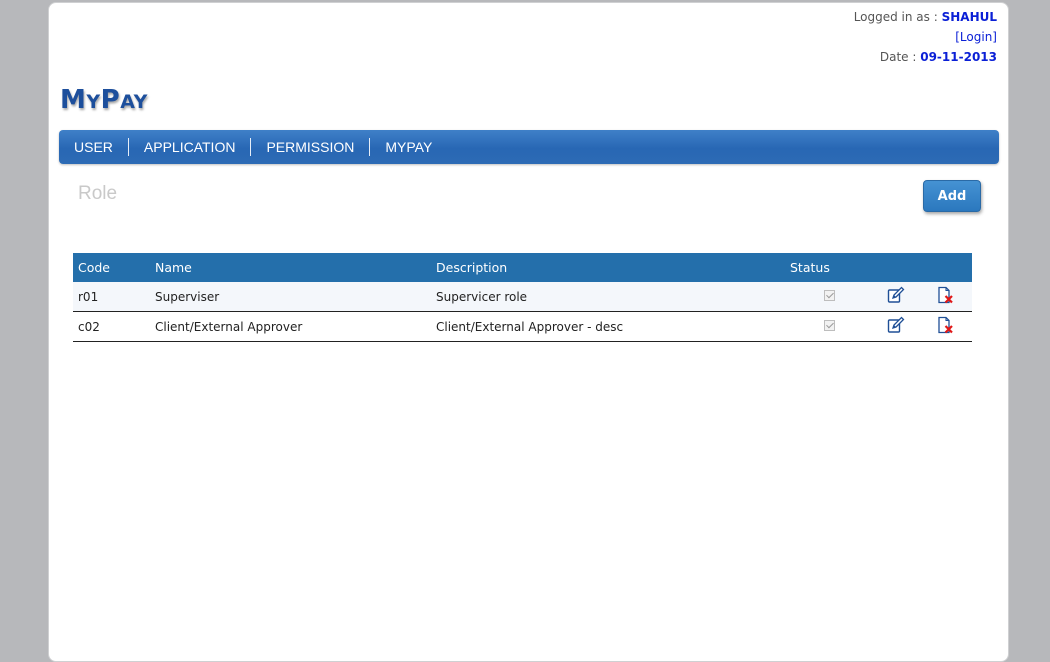 Image resolution: width=1050 pixels, height=662 pixels. I want to click on date-value: 09-11-2013, so click(958, 57).